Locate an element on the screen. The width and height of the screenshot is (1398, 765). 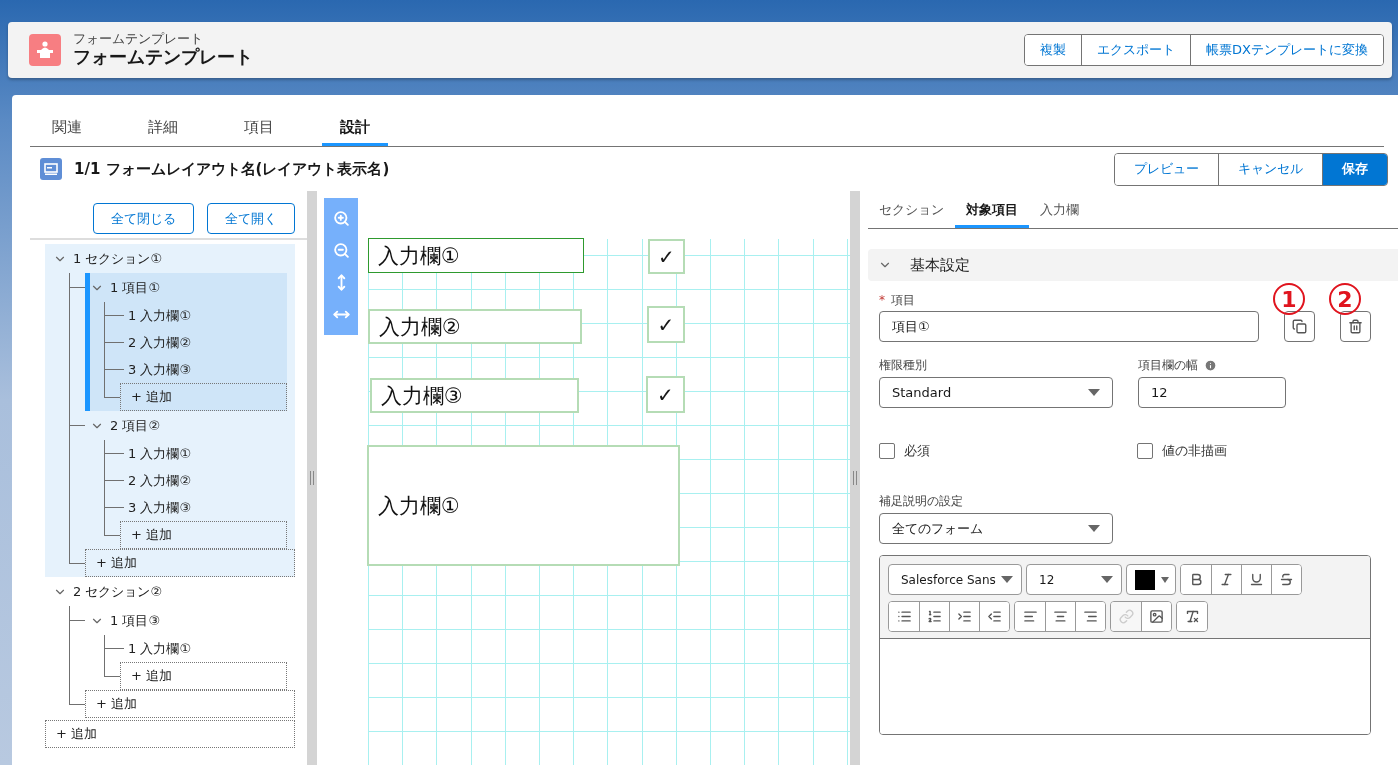
outdent-button is located at coordinates (994, 616).